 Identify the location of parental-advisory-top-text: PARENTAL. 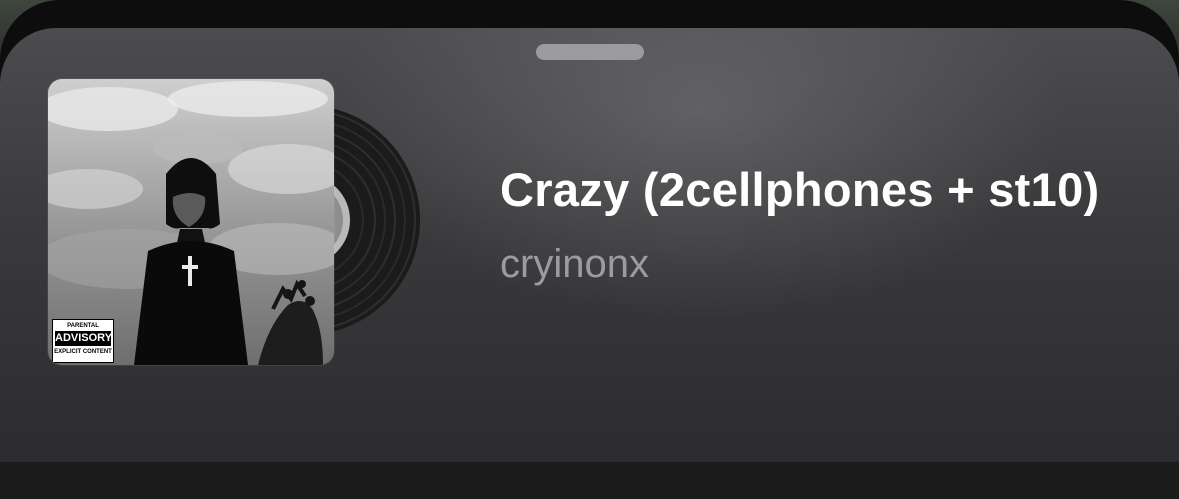
(83, 326).